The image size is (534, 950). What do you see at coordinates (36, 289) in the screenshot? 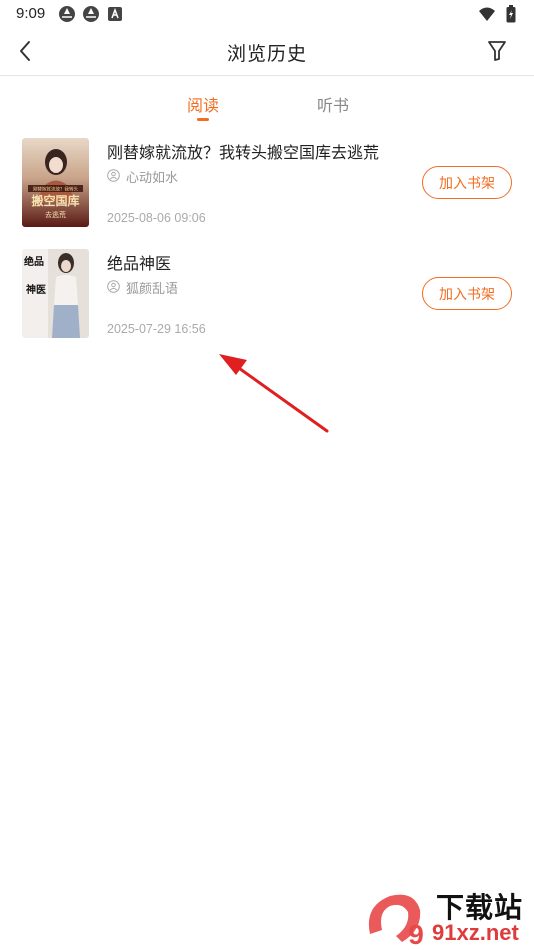
I see `cover-text-line2: 神医` at bounding box center [36, 289].